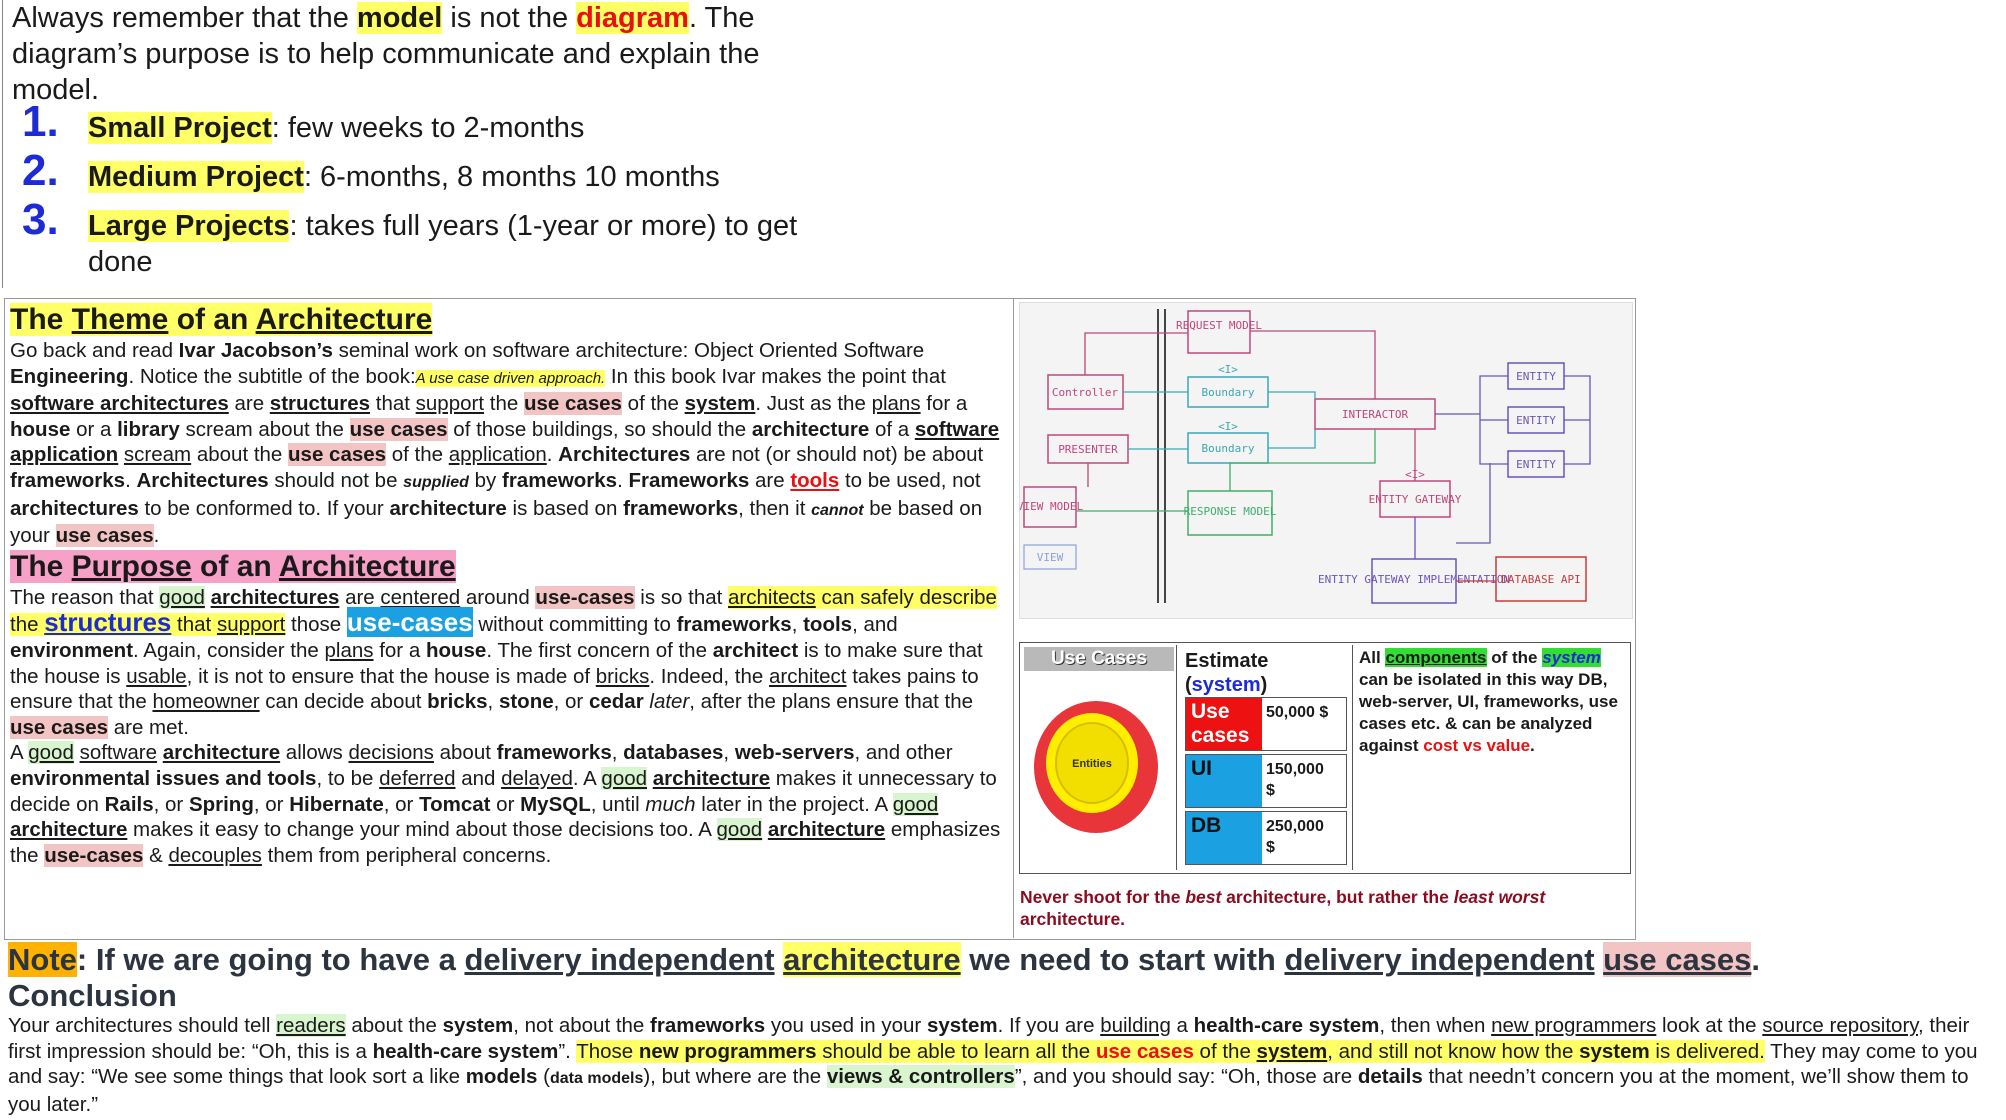  I want to click on theme-heading: The Theme of an Architecture, so click(221, 319).